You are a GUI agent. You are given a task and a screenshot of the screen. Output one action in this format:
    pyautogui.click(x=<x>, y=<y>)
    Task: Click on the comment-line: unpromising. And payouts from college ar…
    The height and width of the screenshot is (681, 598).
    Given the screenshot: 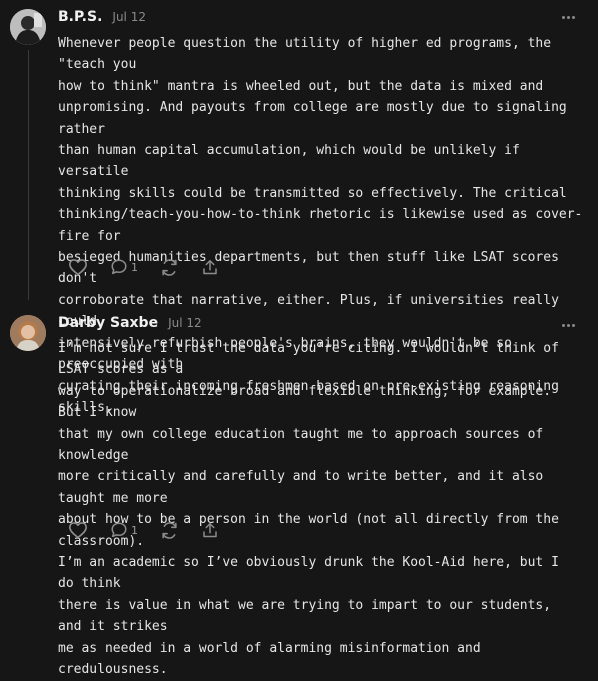 What is the action you would take?
    pyautogui.click(x=312, y=118)
    